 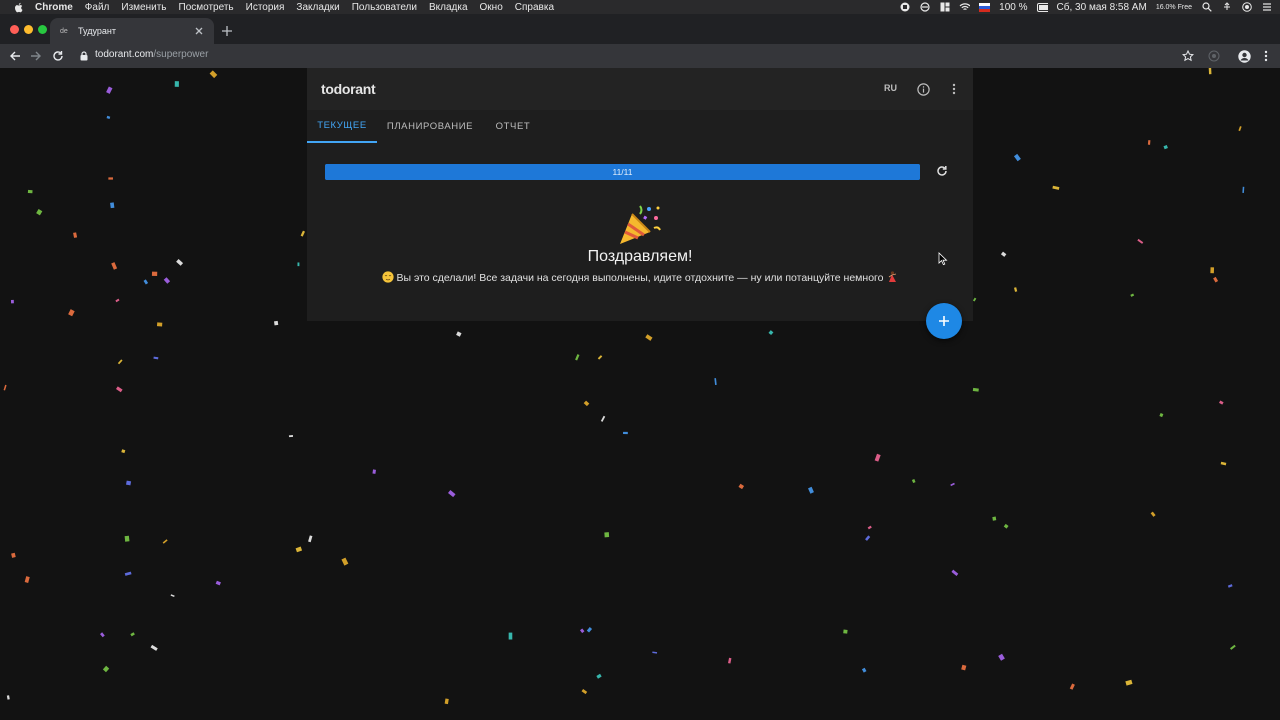 What do you see at coordinates (1042, 7) in the screenshot?
I see `battery-icon` at bounding box center [1042, 7].